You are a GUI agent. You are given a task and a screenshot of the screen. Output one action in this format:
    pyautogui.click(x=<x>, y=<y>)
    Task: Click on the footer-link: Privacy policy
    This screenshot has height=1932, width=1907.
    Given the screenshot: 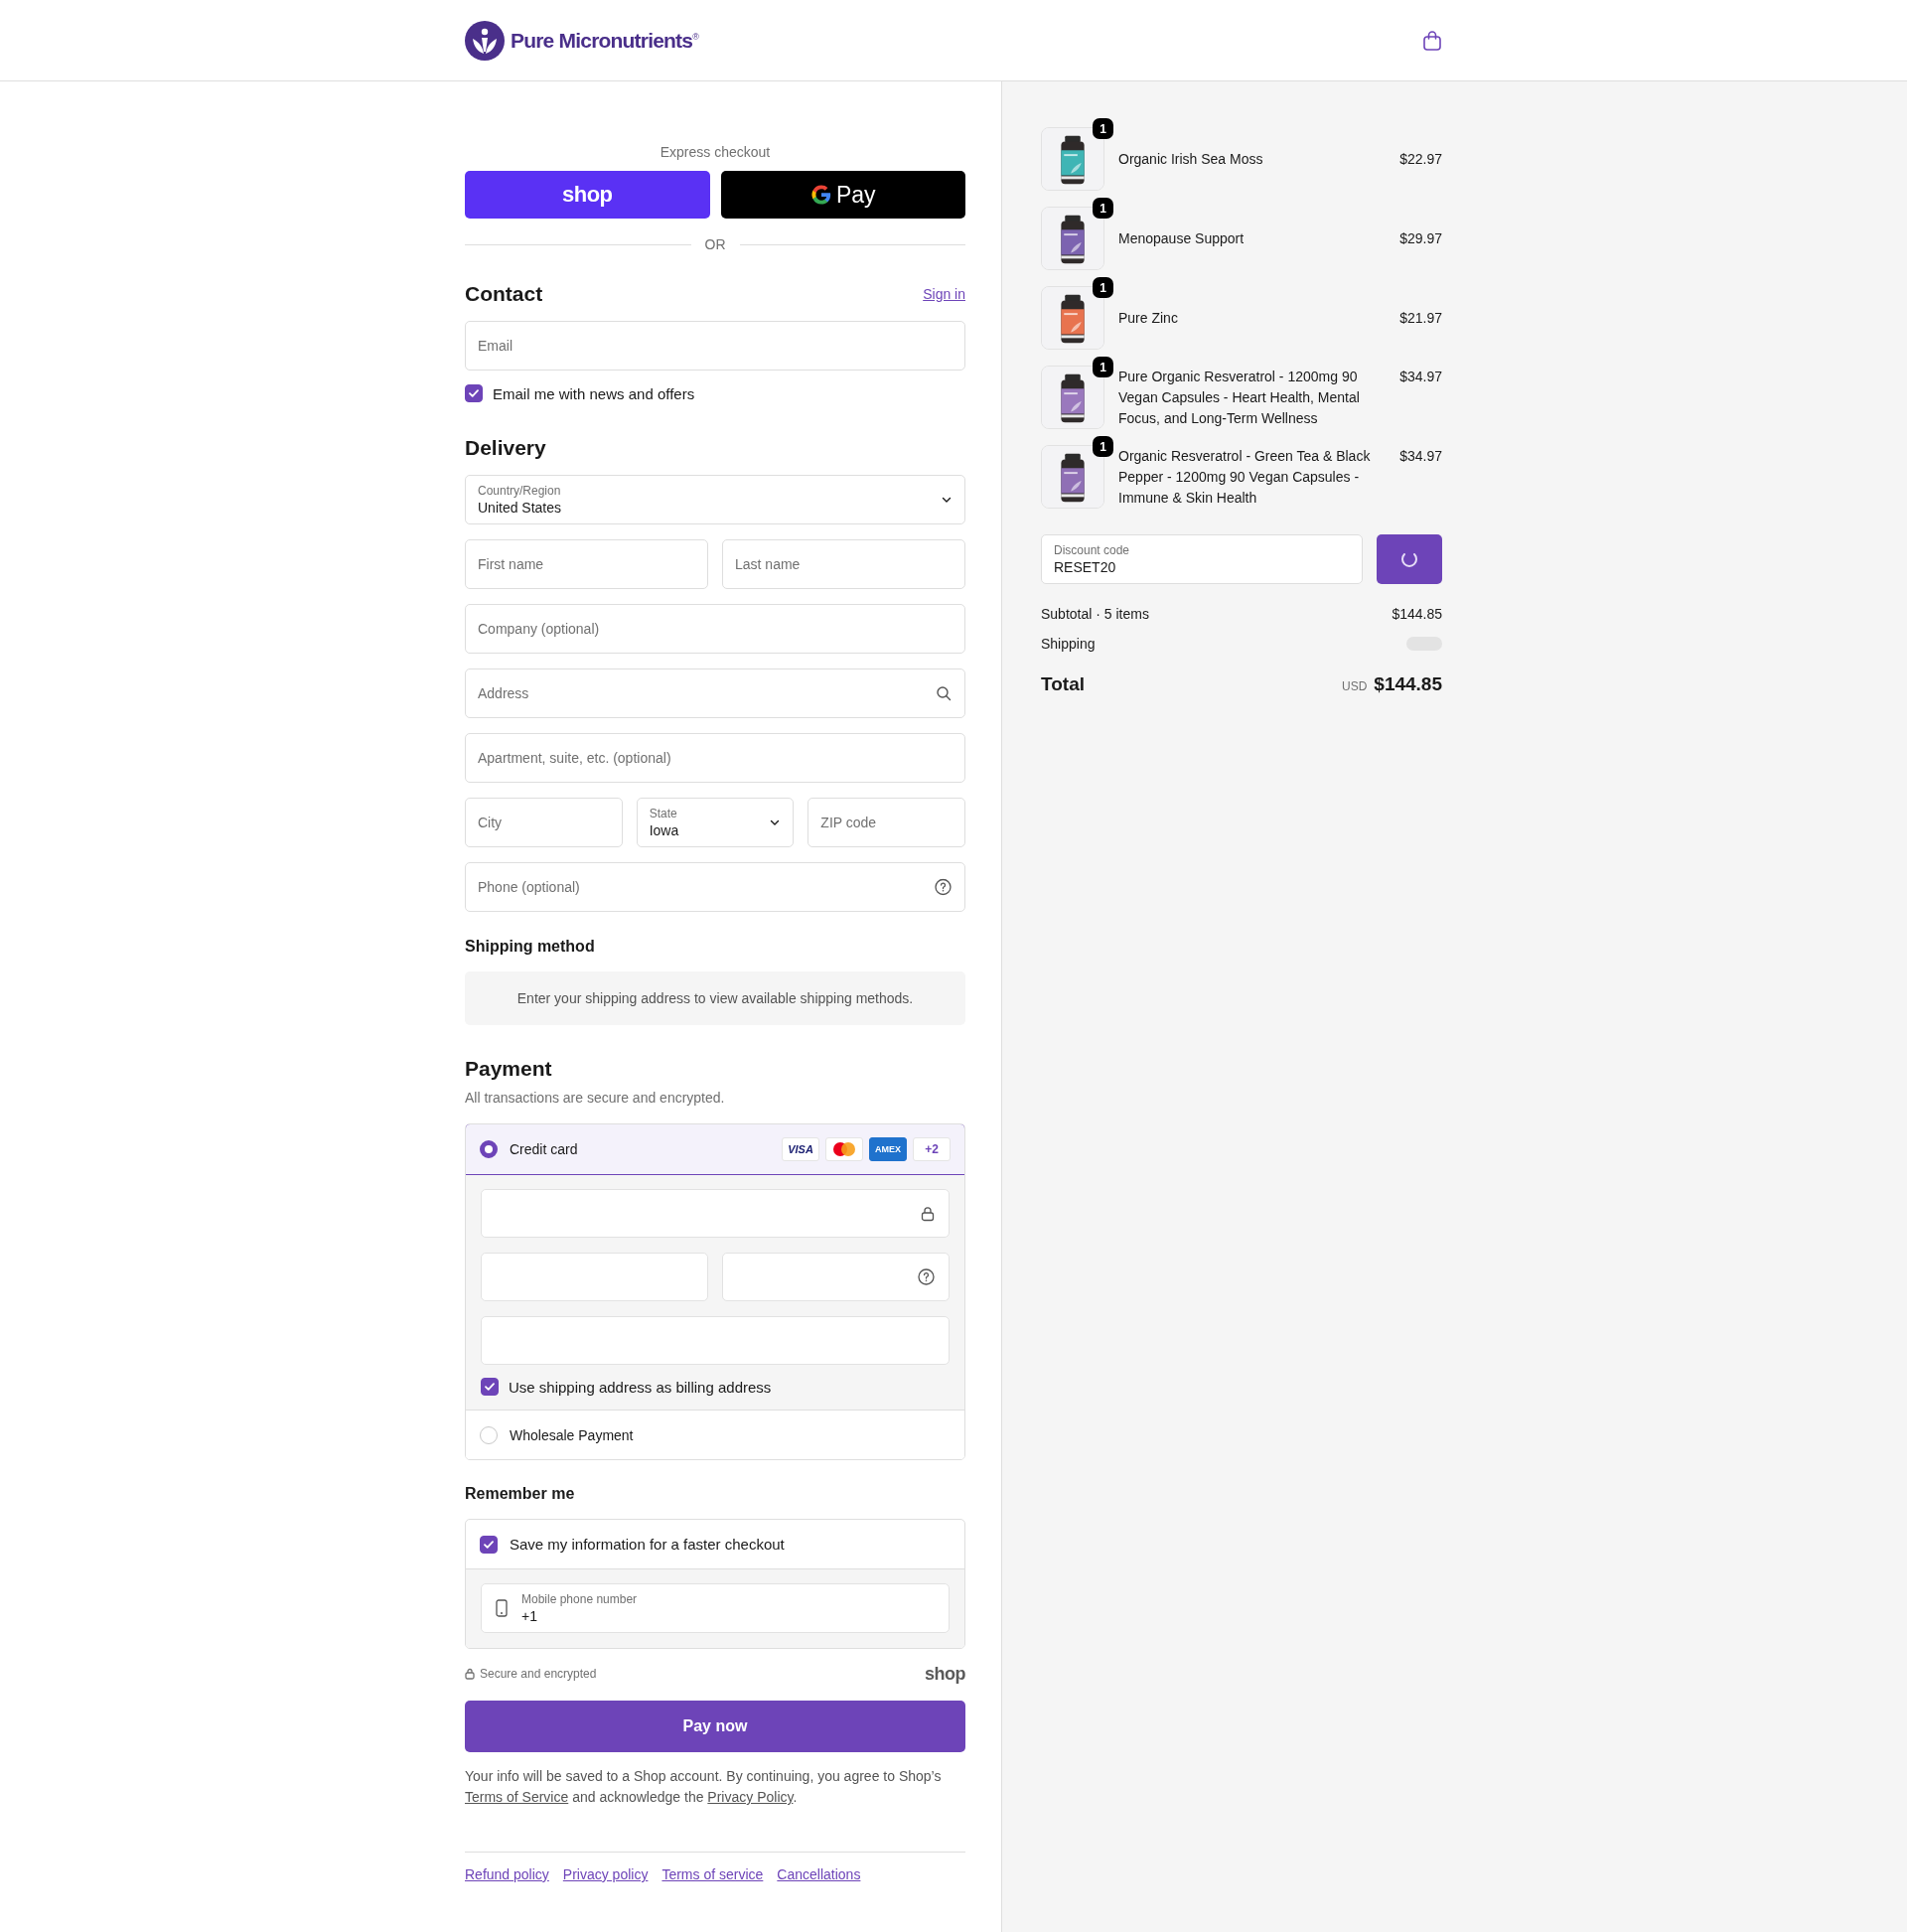 What is the action you would take?
    pyautogui.click(x=605, y=1874)
    